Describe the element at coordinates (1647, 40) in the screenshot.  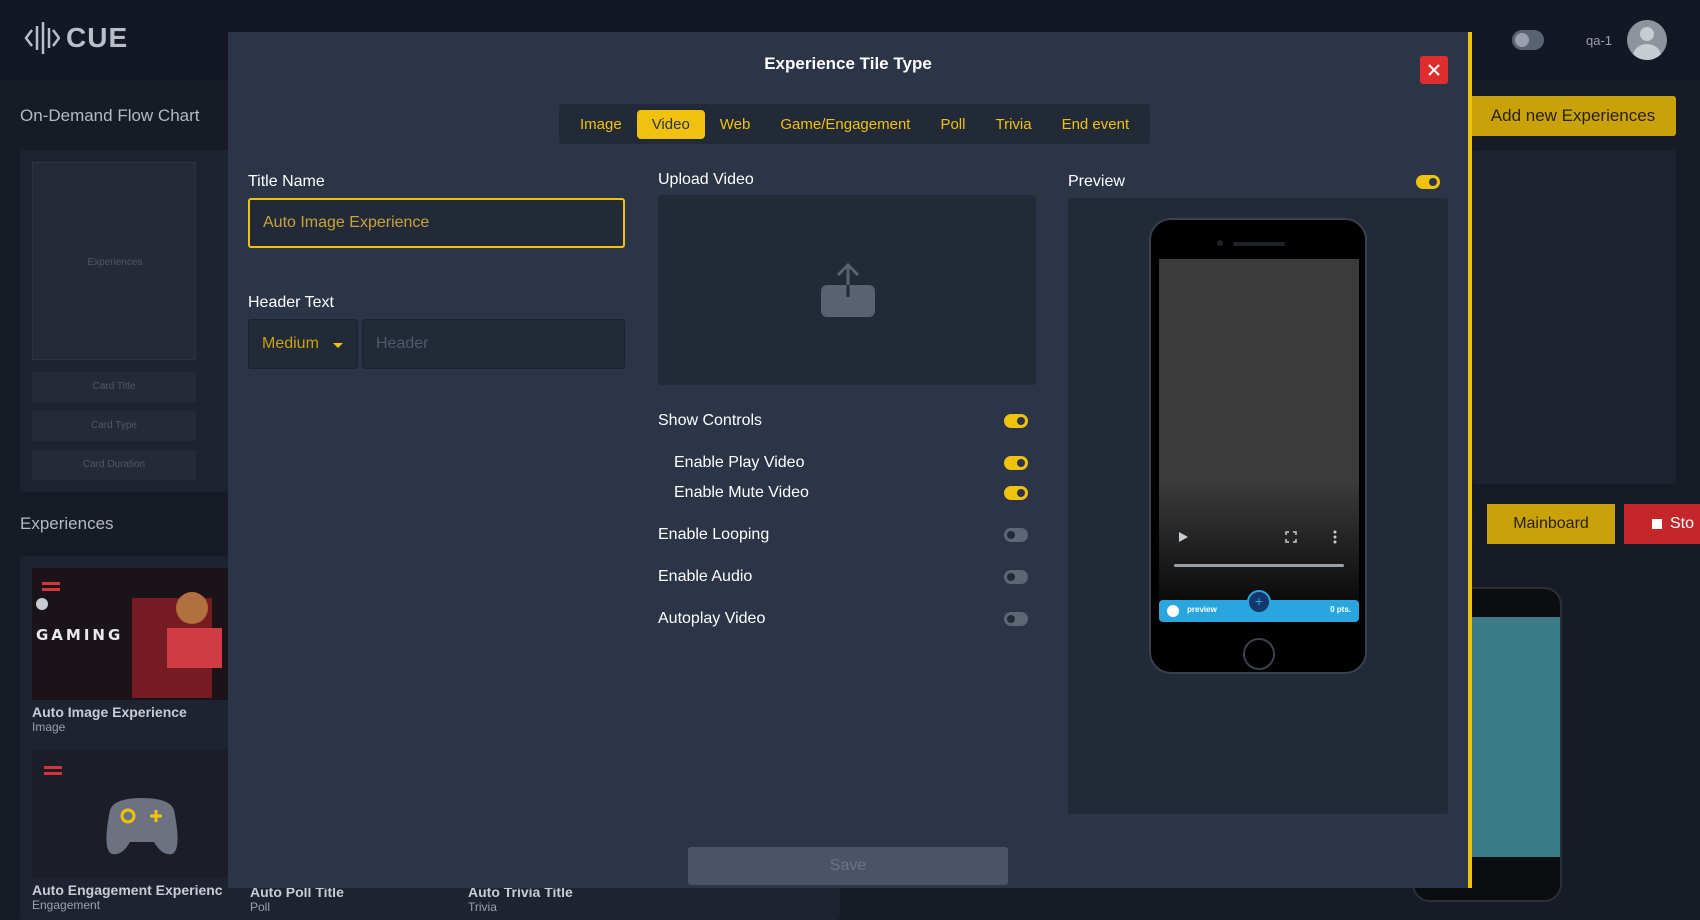
I see `avatar` at that location.